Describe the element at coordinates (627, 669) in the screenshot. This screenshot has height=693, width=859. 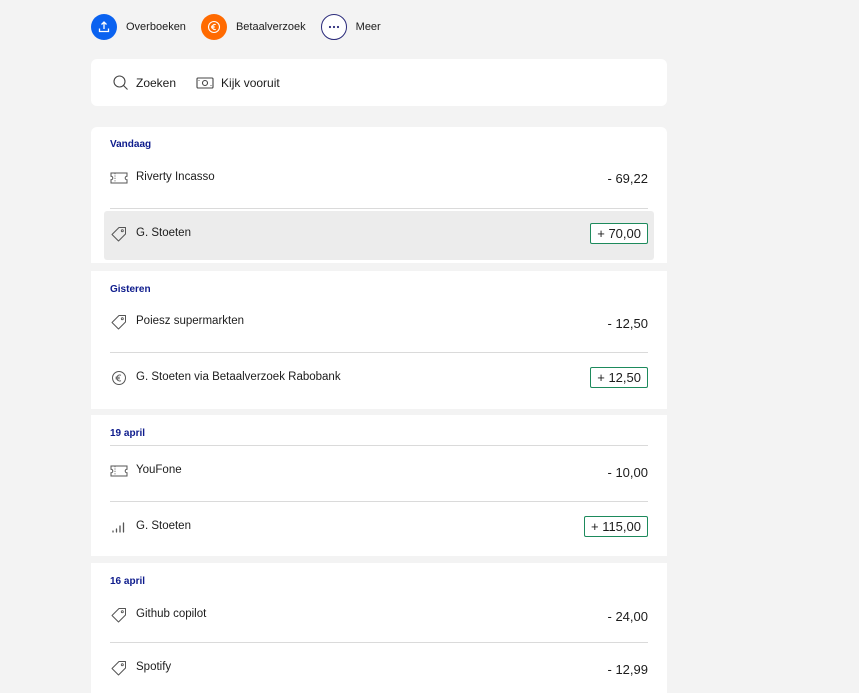
I see `transaction-amount: - 12,99` at that location.